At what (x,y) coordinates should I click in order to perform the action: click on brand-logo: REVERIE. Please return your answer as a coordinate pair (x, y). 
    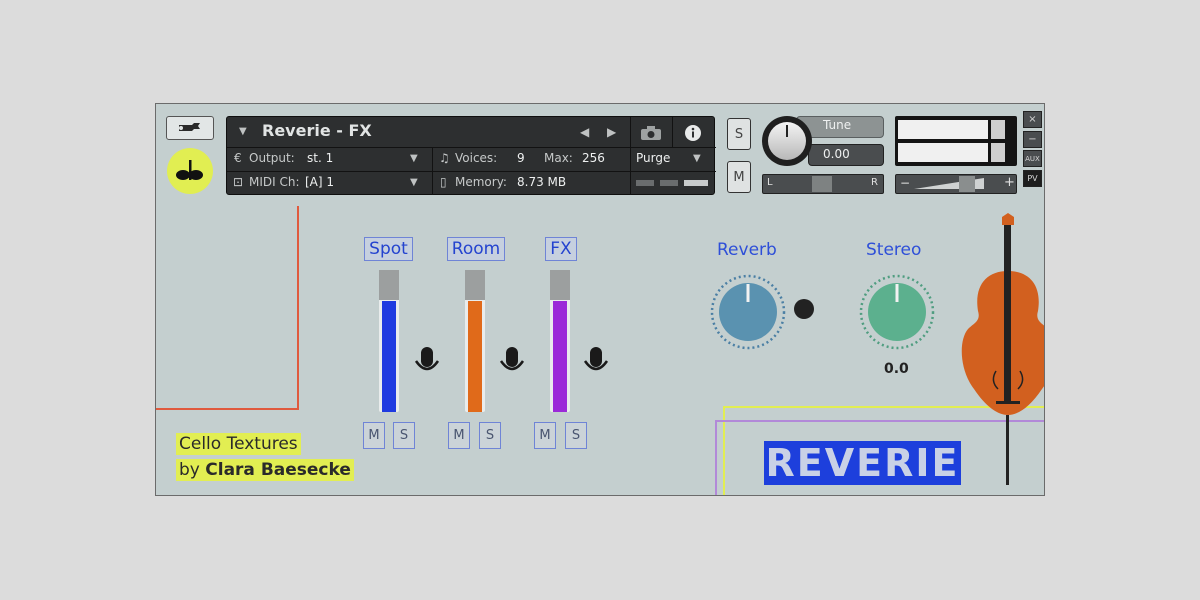
    Looking at the image, I should click on (862, 463).